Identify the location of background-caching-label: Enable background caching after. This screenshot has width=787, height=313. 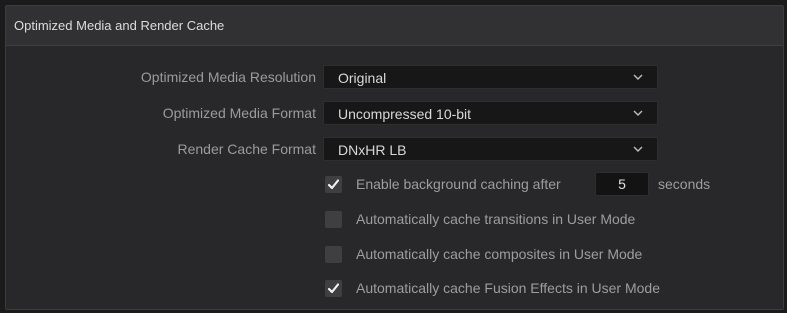
(458, 184).